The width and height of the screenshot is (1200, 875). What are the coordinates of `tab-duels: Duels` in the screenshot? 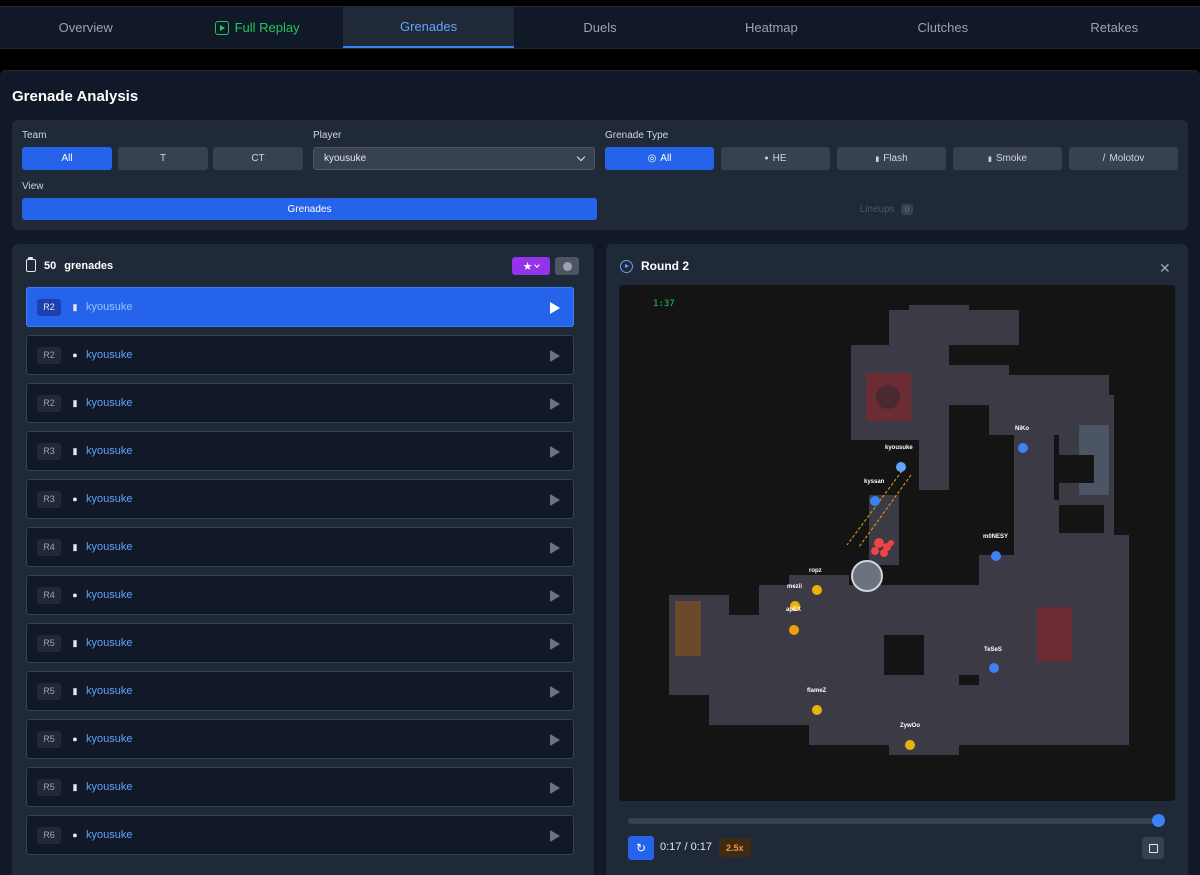 It's located at (599, 27).